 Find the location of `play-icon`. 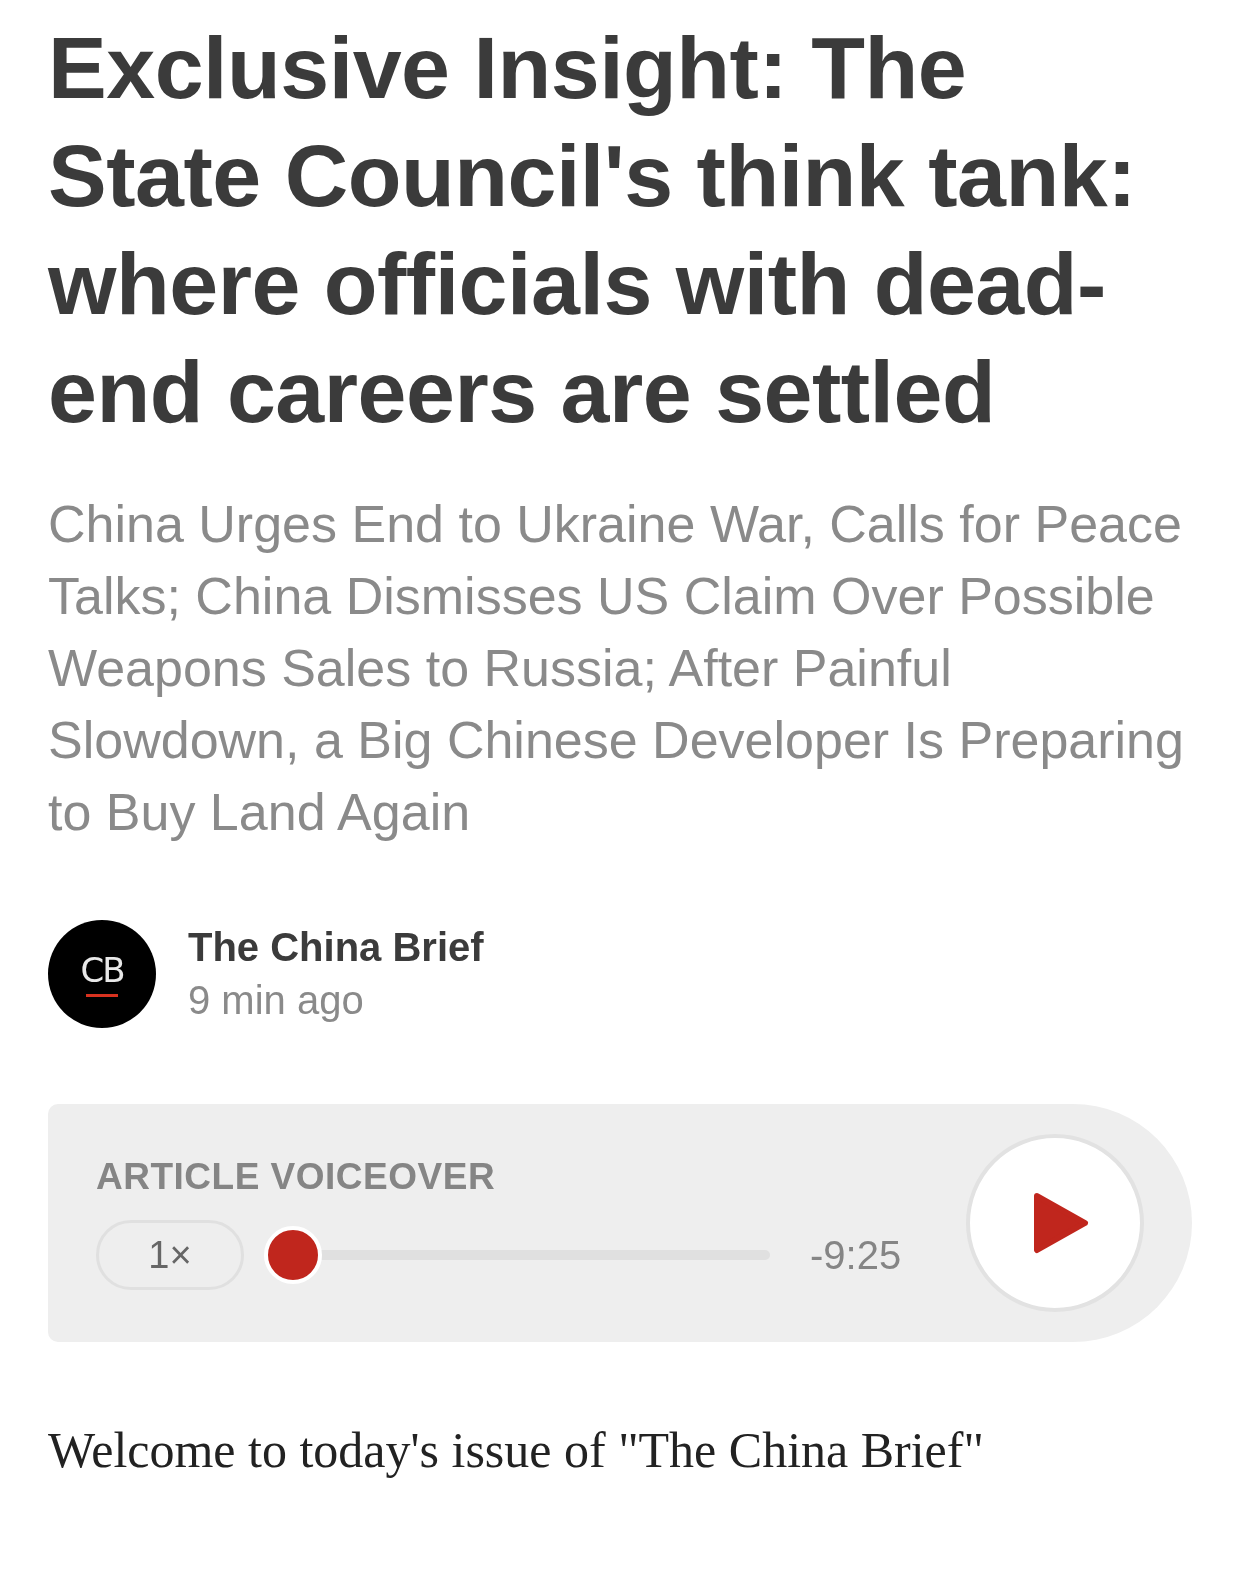

play-icon is located at coordinates (1061, 1223).